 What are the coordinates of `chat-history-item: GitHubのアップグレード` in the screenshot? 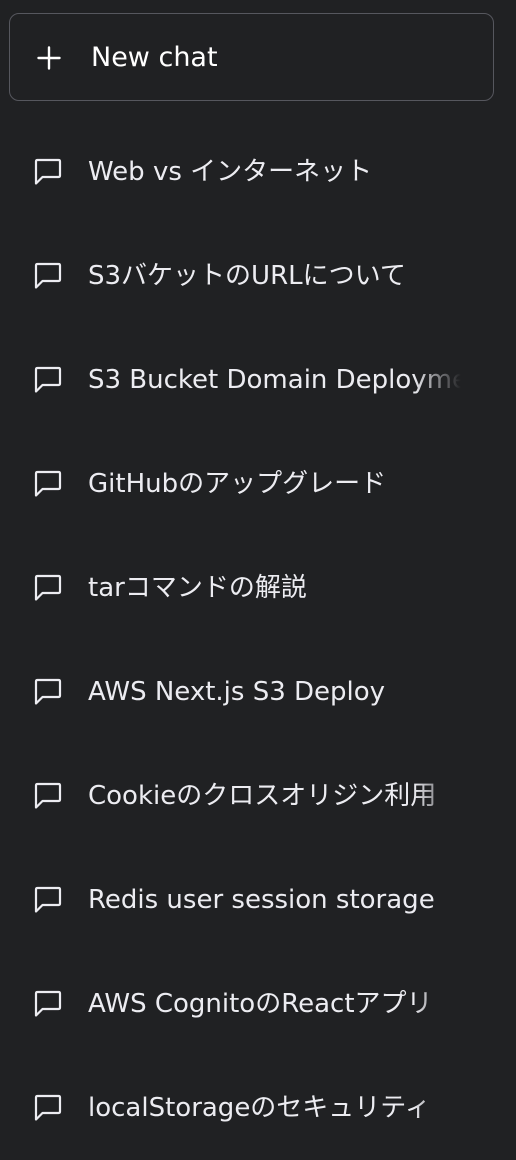 It's located at (258, 484).